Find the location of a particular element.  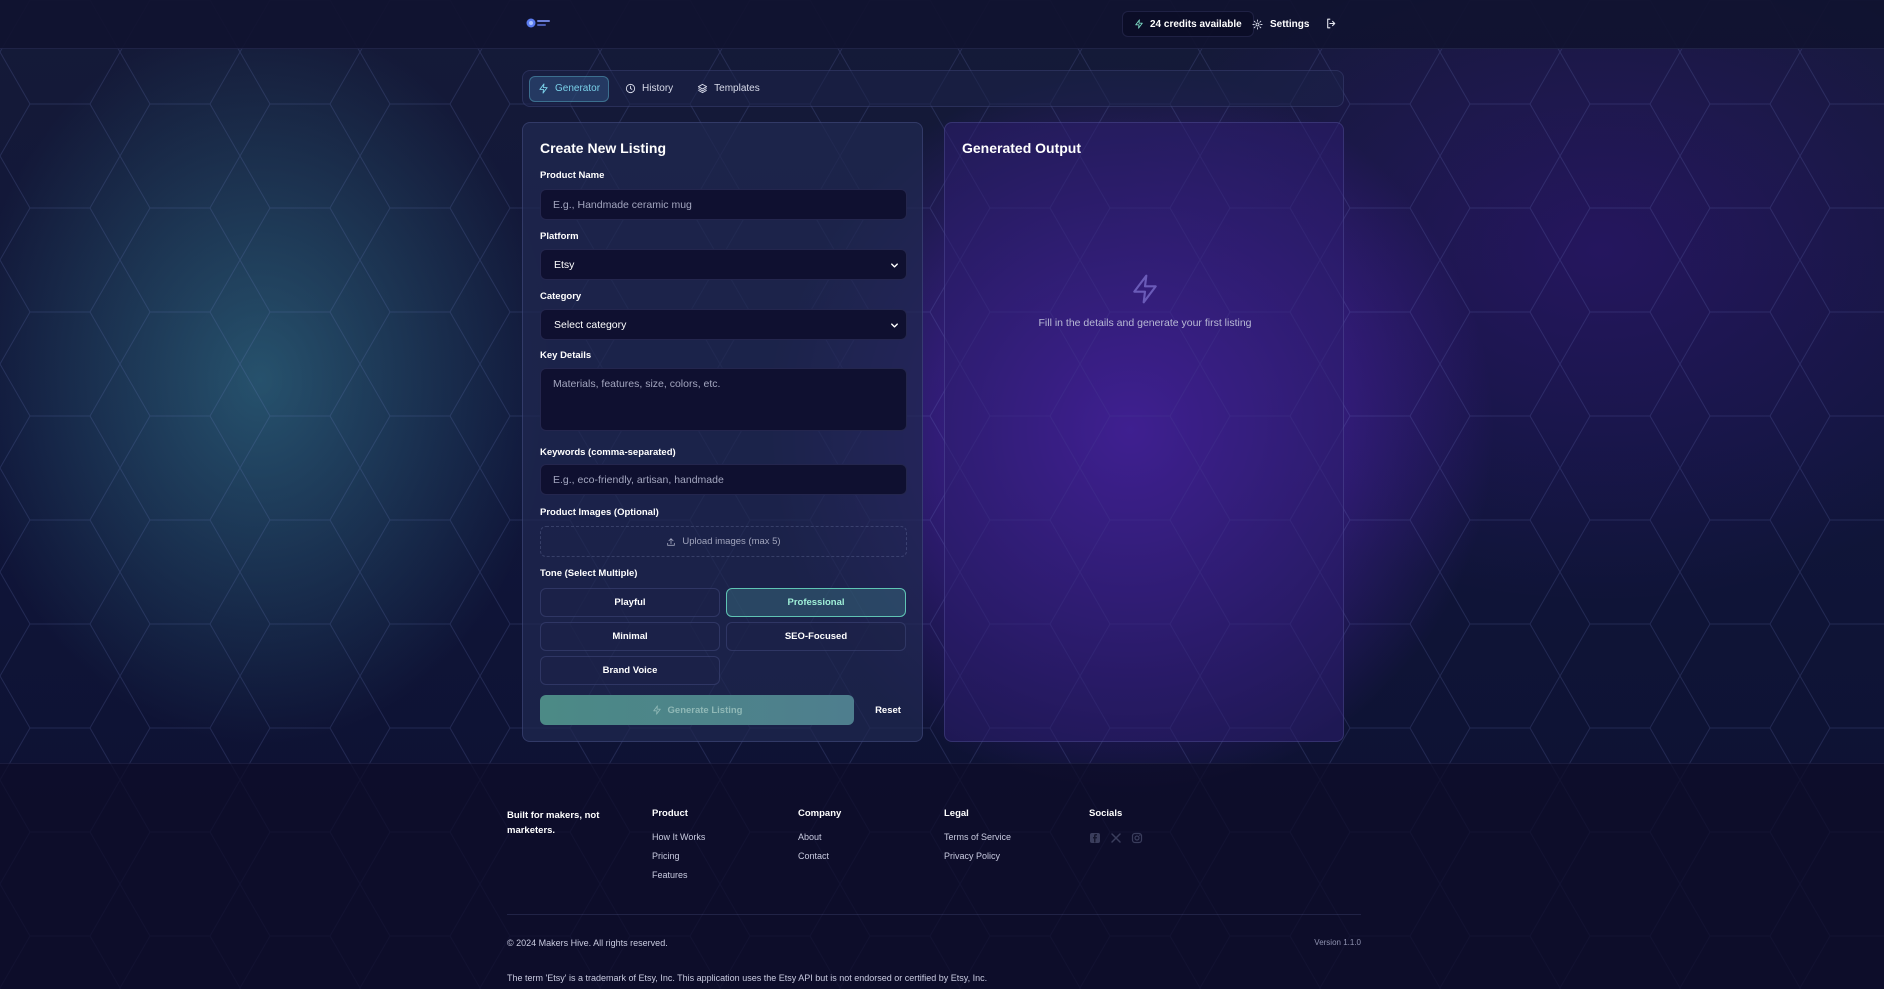

platform-value: Etsy is located at coordinates (564, 264).